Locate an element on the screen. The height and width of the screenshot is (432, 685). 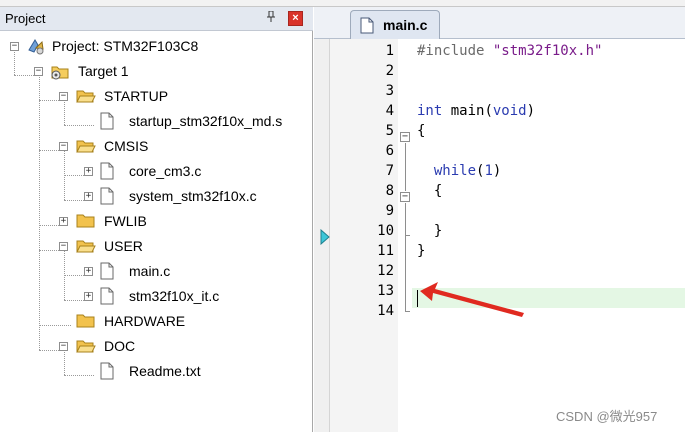
red-arrow-annotation is located at coordinates (472, 299).